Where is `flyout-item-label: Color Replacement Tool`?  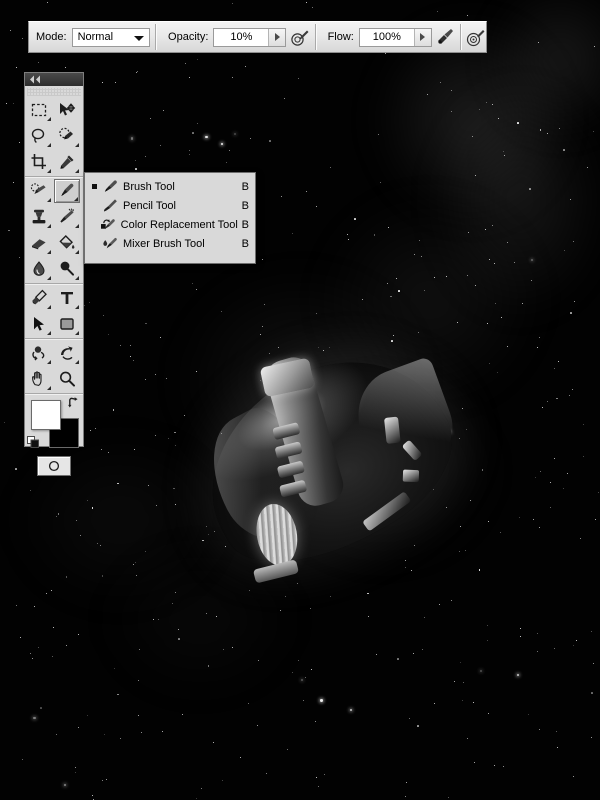 flyout-item-label: Color Replacement Tool is located at coordinates (179, 224).